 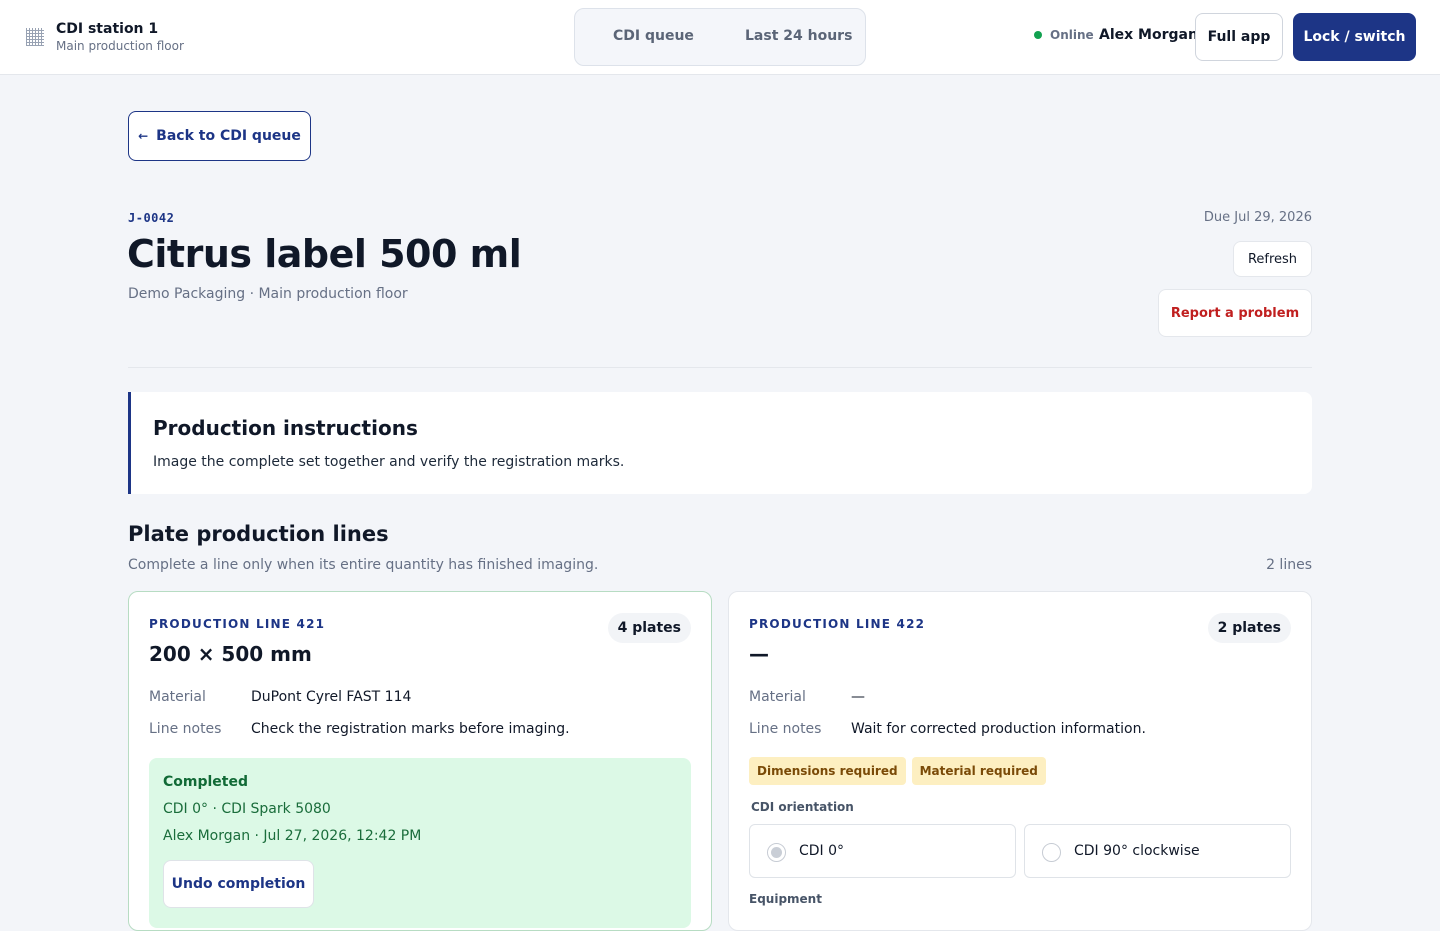 I want to click on lines-section-title: Plate production lines, so click(x=258, y=534).